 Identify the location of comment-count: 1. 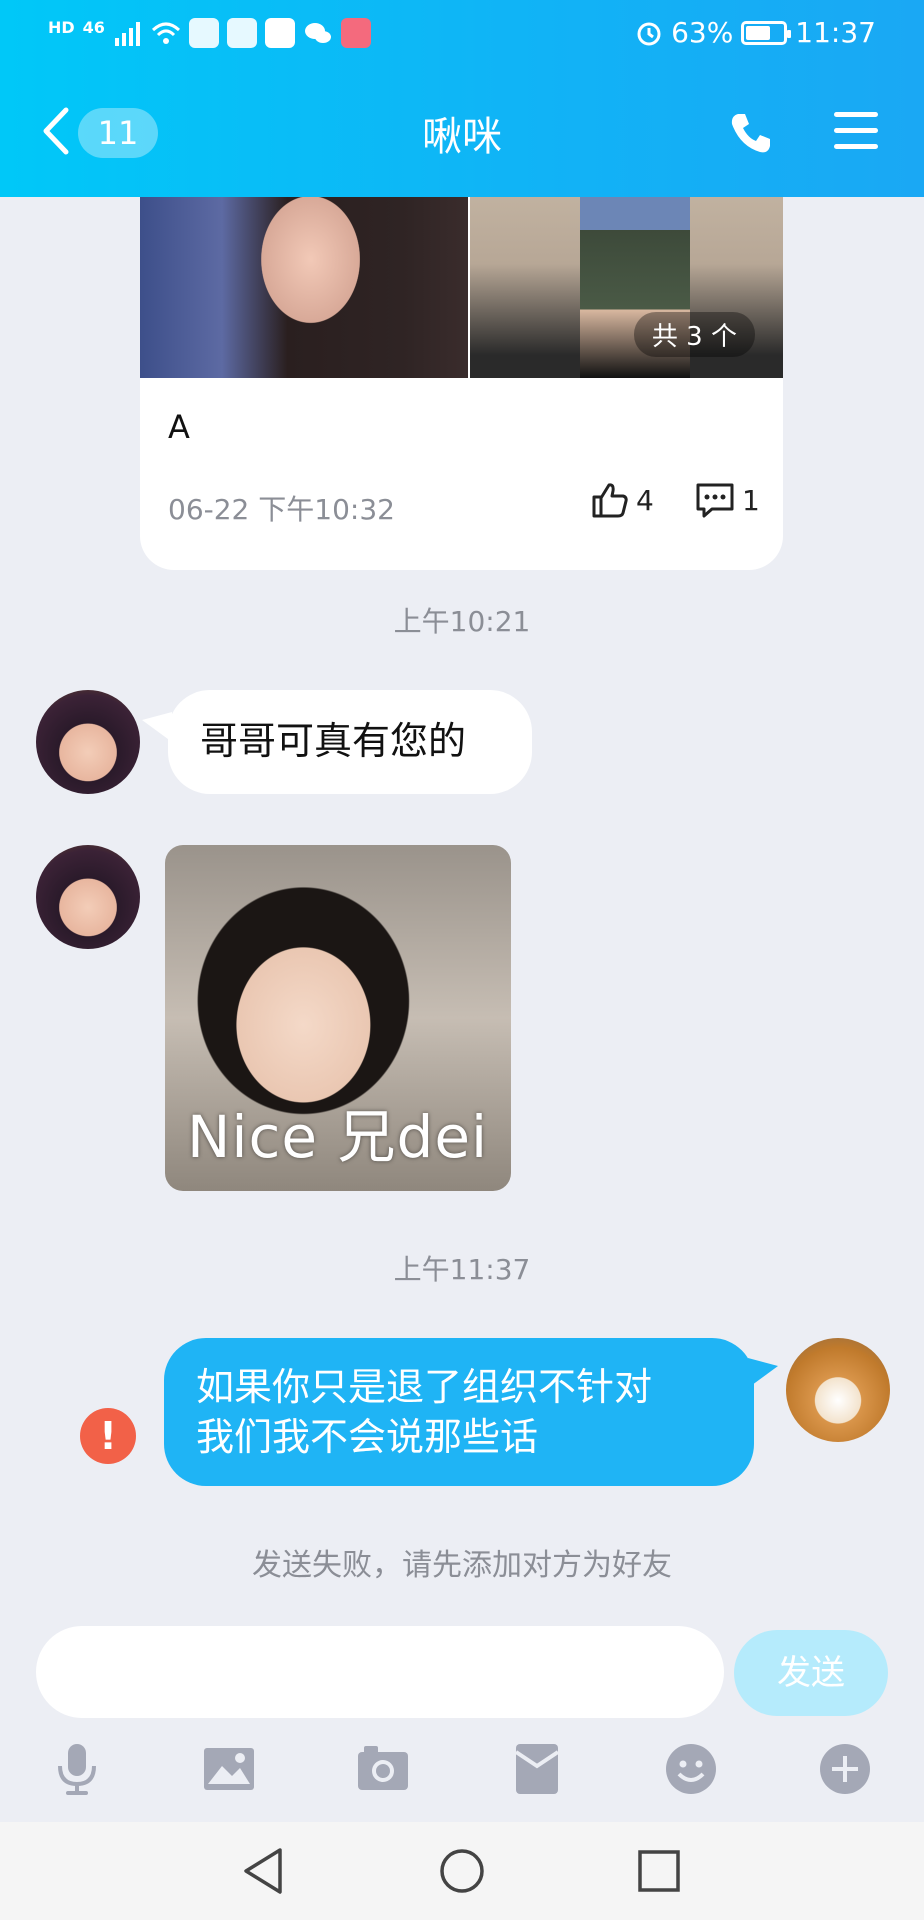
(751, 500).